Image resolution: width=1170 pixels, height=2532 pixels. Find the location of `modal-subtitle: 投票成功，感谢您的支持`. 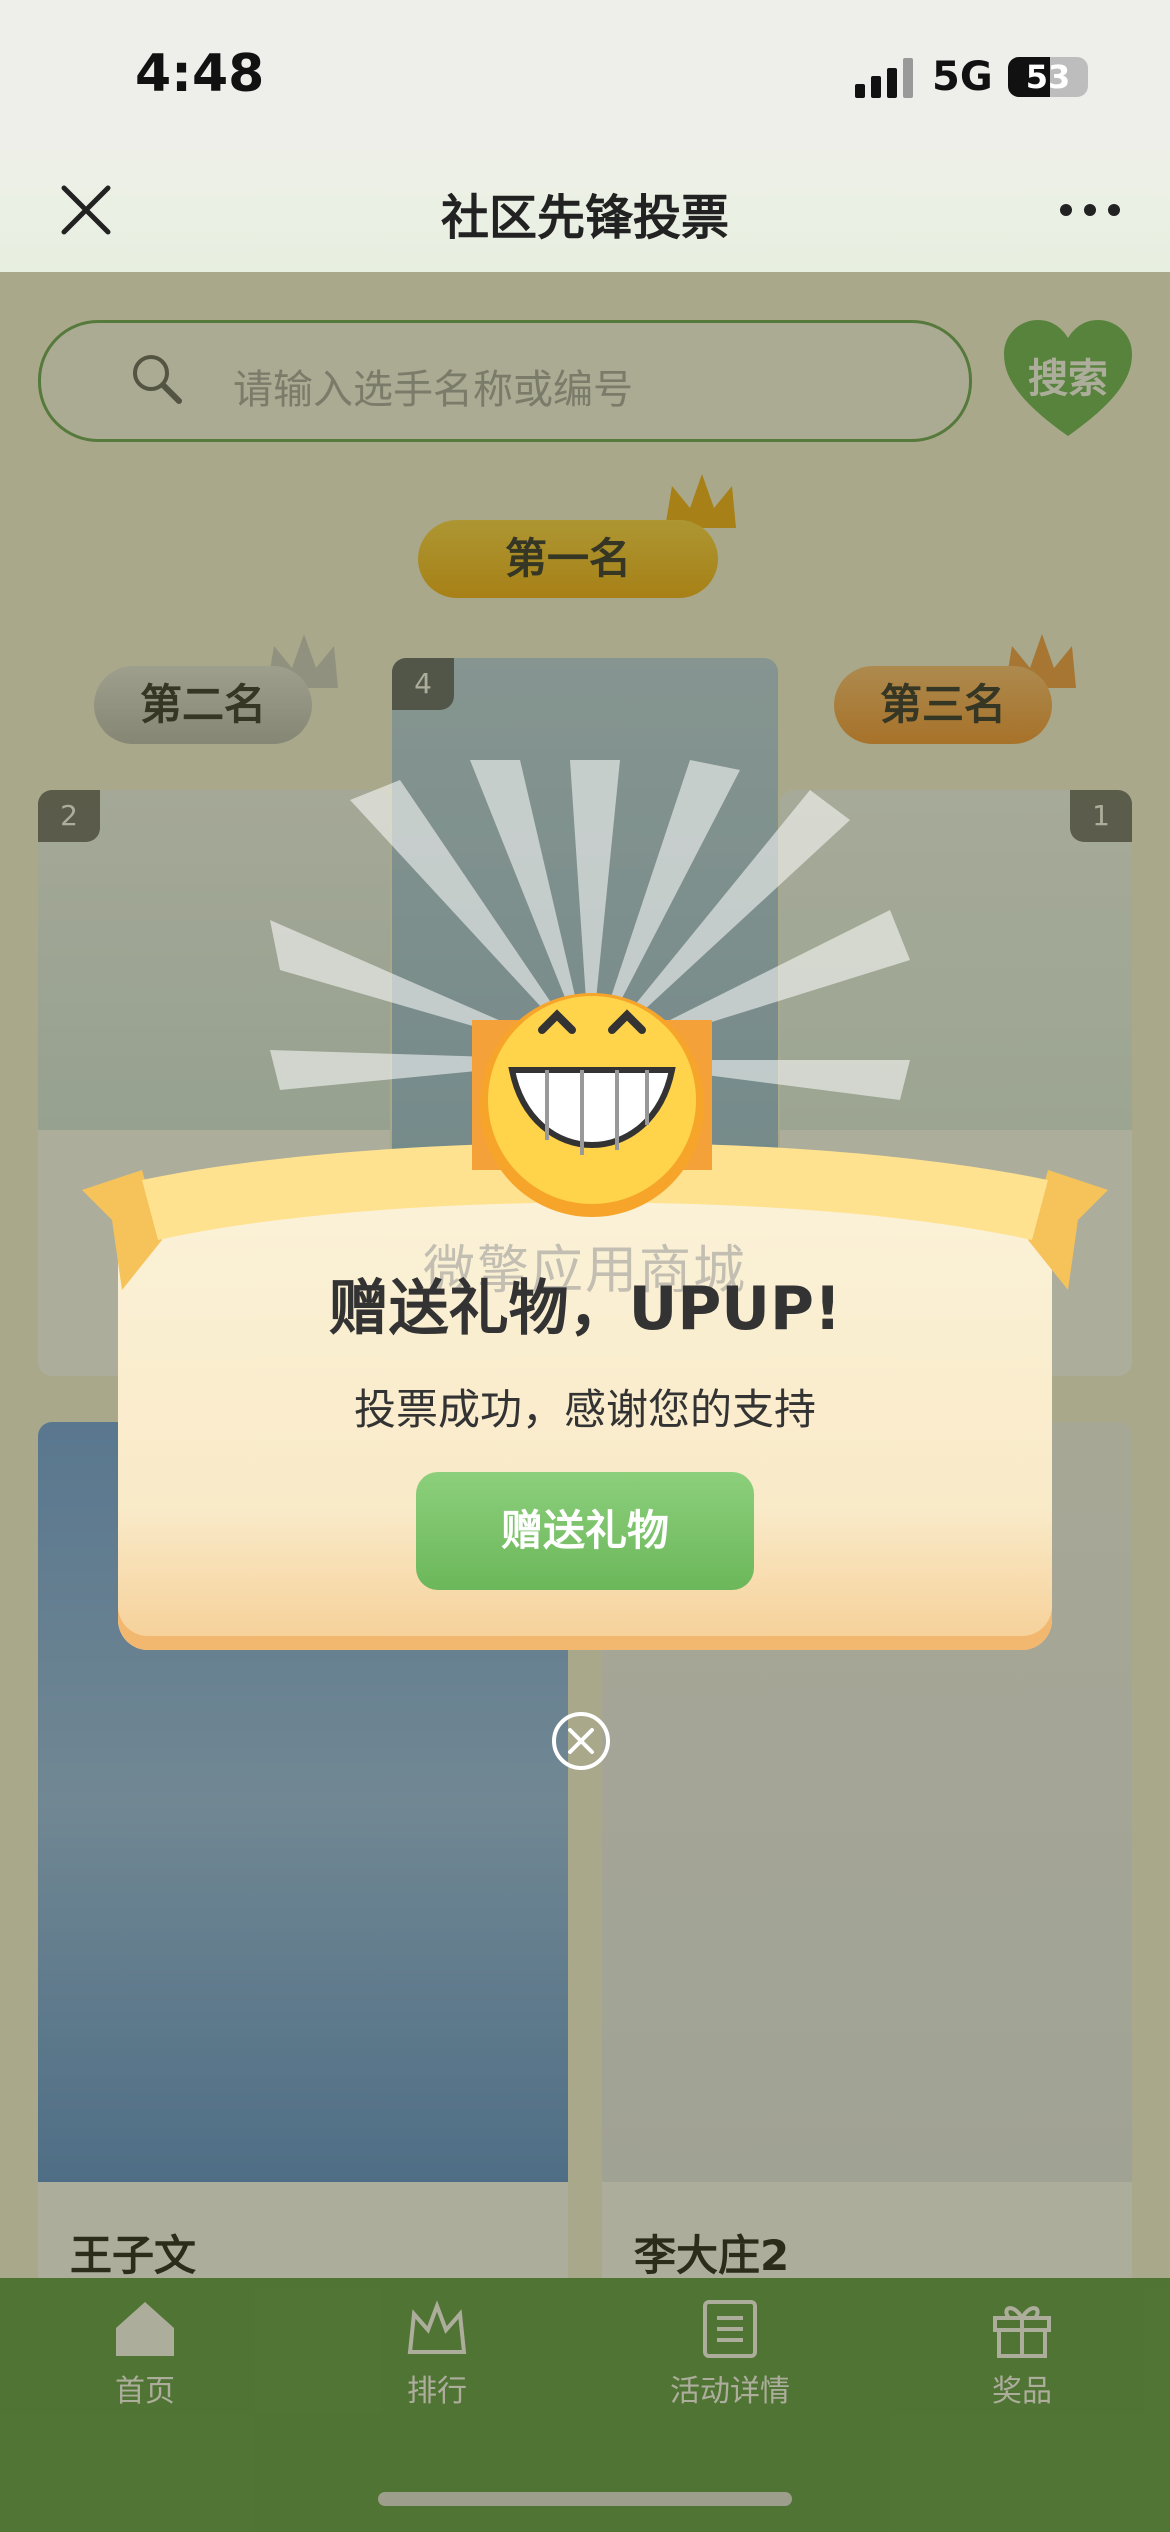

modal-subtitle: 投票成功，感谢您的支持 is located at coordinates (584, 1409).